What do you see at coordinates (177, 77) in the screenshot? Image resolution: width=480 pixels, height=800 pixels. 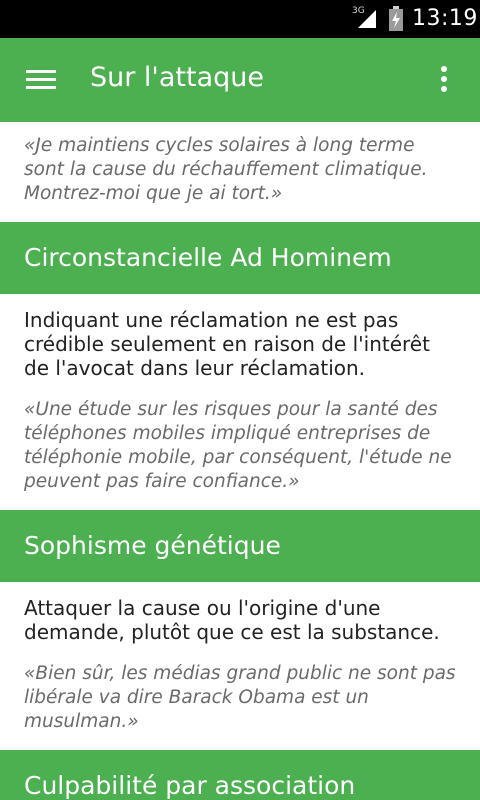 I see `page-title: Sur l'attaque` at bounding box center [177, 77].